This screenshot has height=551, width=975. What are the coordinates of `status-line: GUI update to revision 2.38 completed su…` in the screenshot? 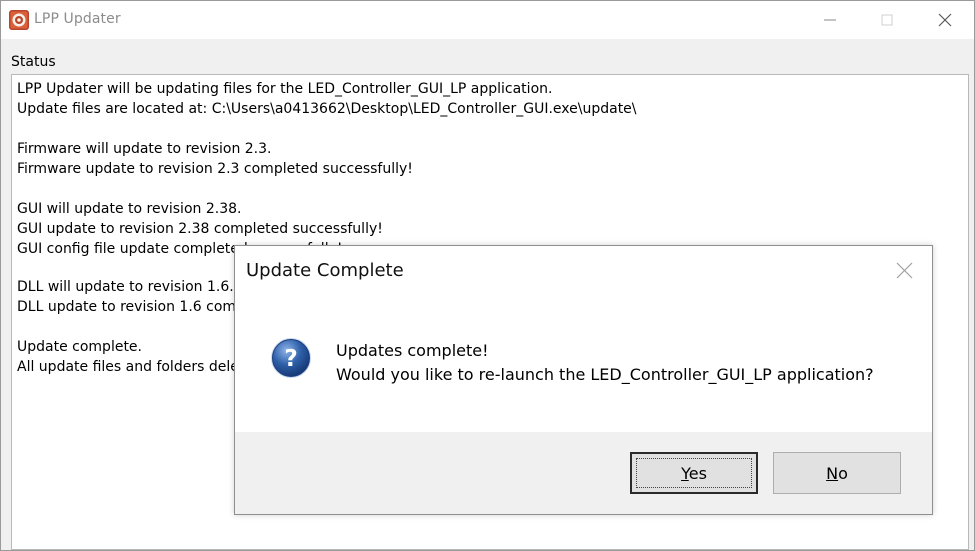 It's located at (200, 229).